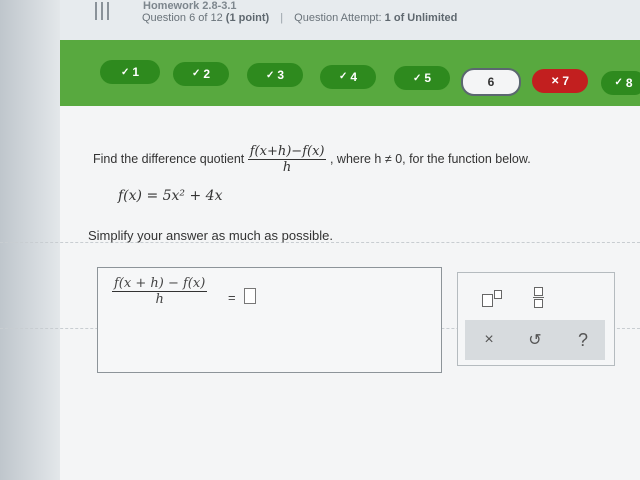 This screenshot has height=480, width=640. What do you see at coordinates (555, 81) in the screenshot?
I see `x-icon: ✕` at bounding box center [555, 81].